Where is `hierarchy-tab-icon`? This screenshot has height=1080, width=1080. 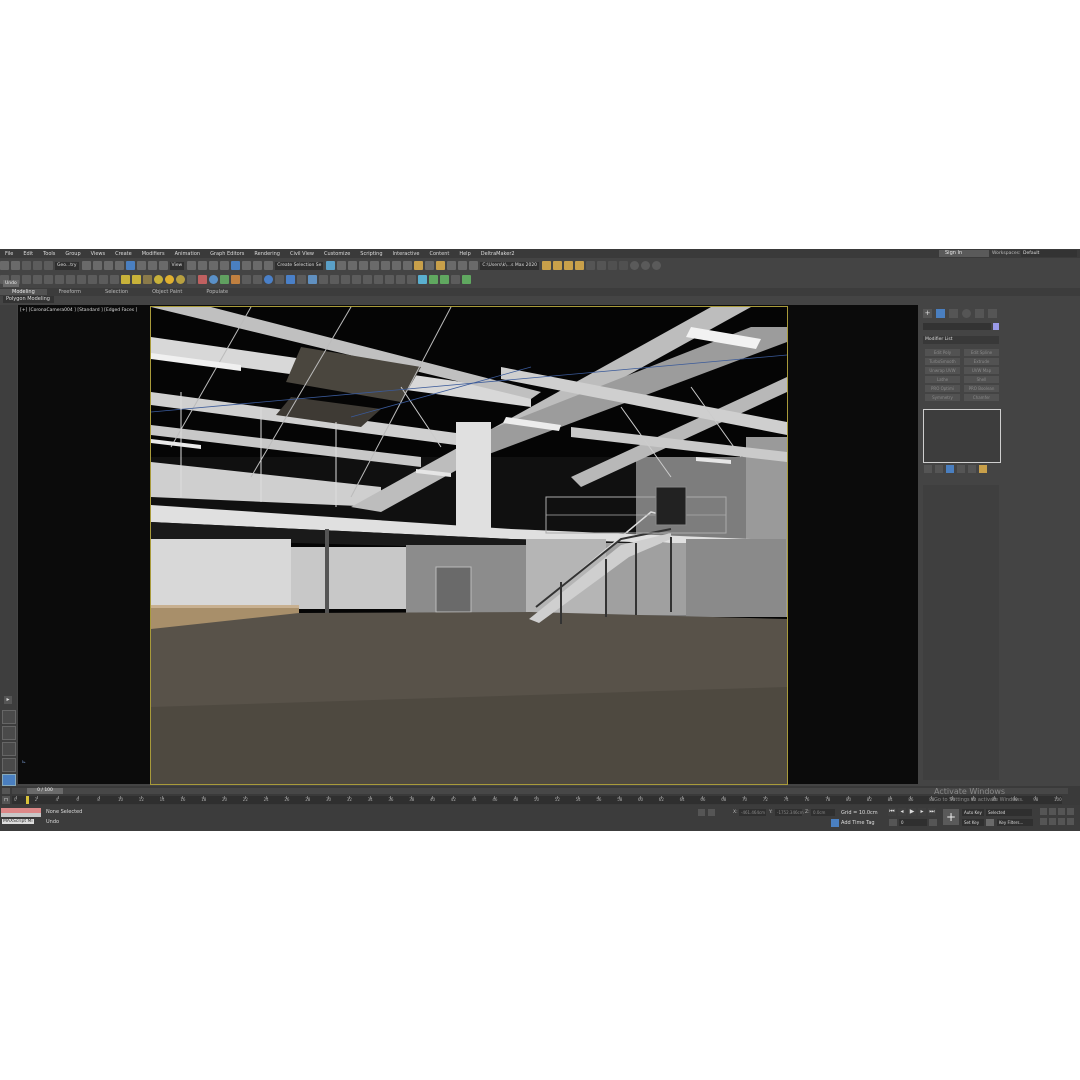
hierarchy-tab-icon is located at coordinates (953, 313).